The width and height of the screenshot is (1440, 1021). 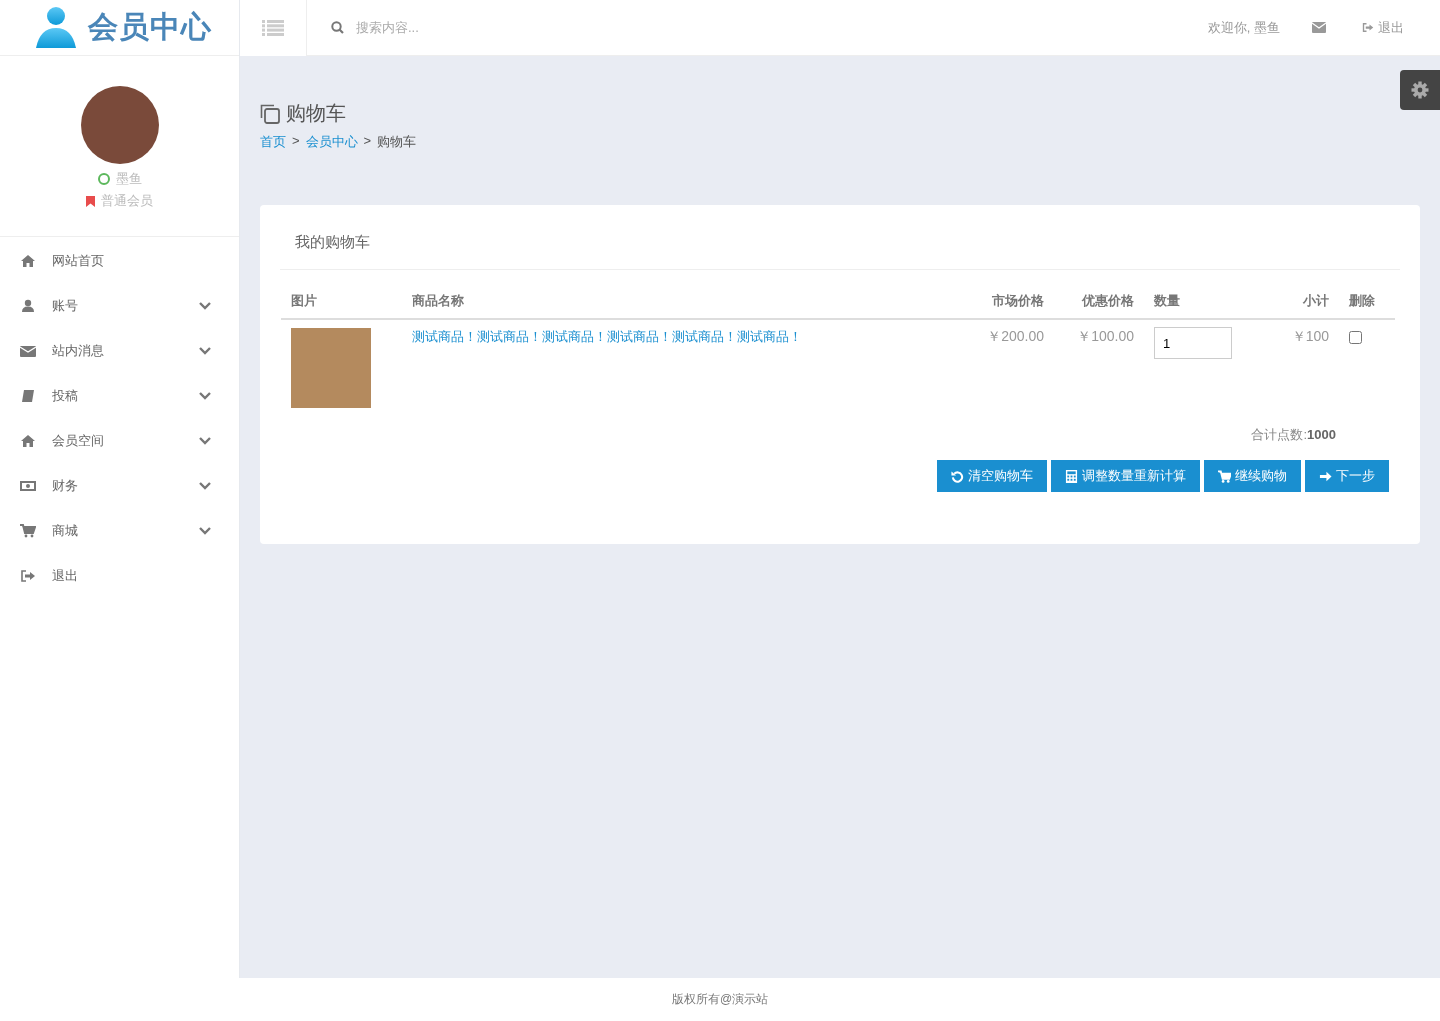 What do you see at coordinates (1301, 367) in the screenshot?
I see `table-cell: ￥100` at bounding box center [1301, 367].